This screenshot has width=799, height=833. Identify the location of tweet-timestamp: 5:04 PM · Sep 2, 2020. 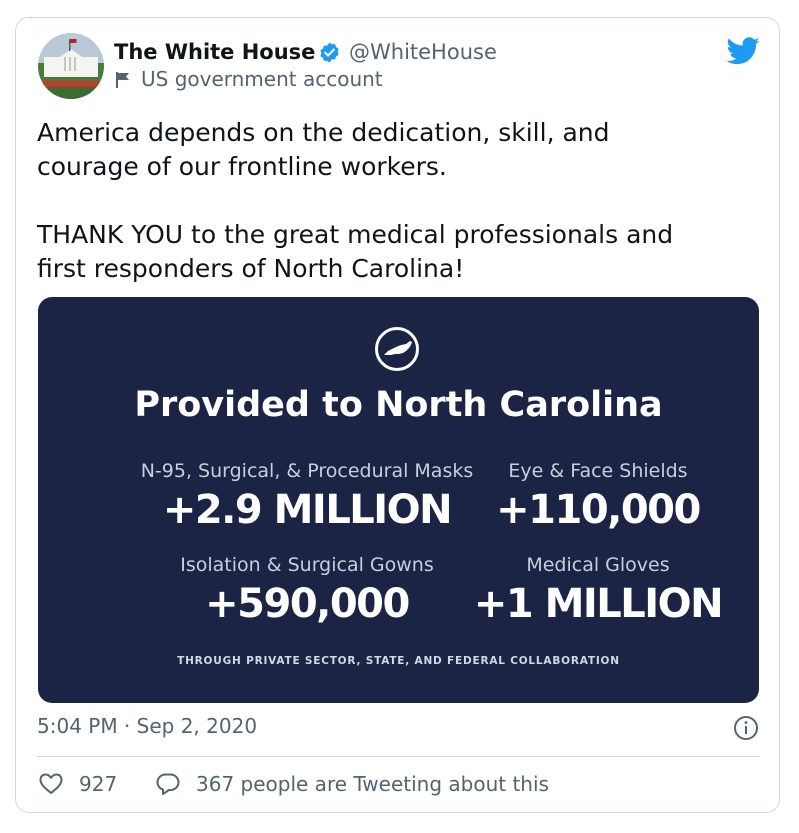
(147, 726).